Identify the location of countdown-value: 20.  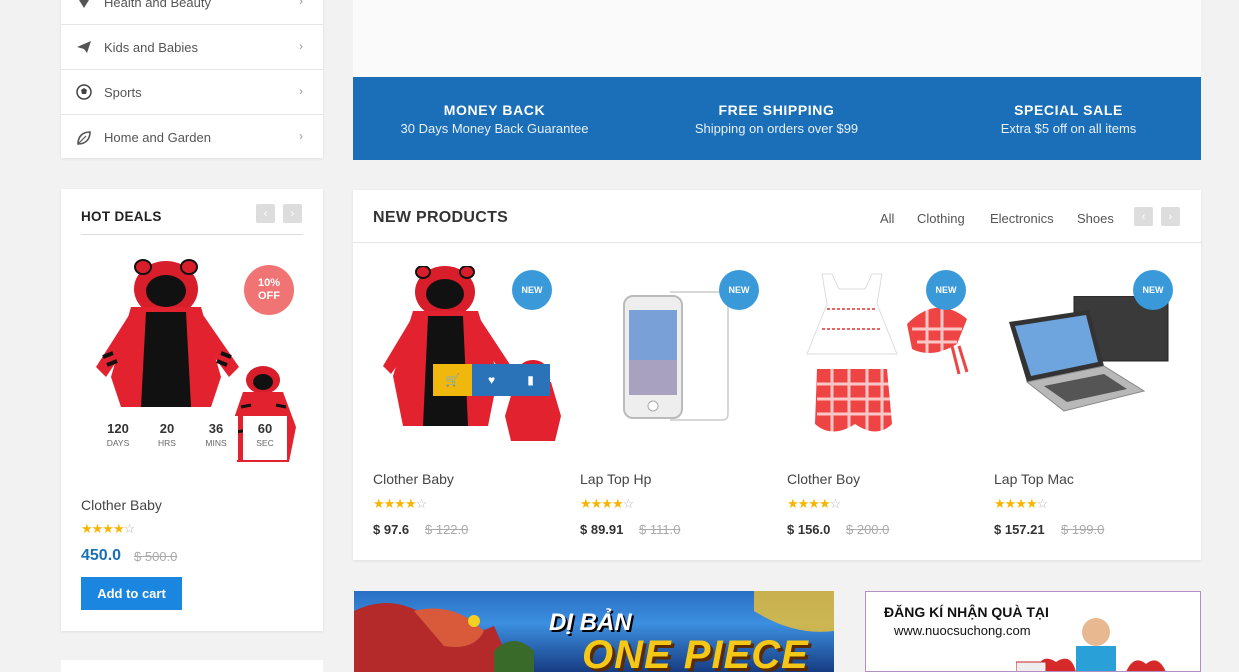
(167, 428).